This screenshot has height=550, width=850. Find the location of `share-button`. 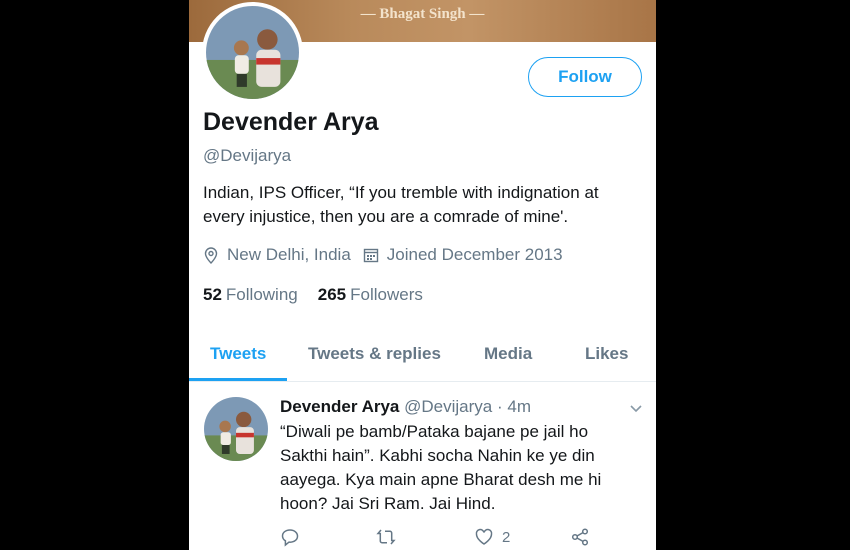

share-button is located at coordinates (580, 537).